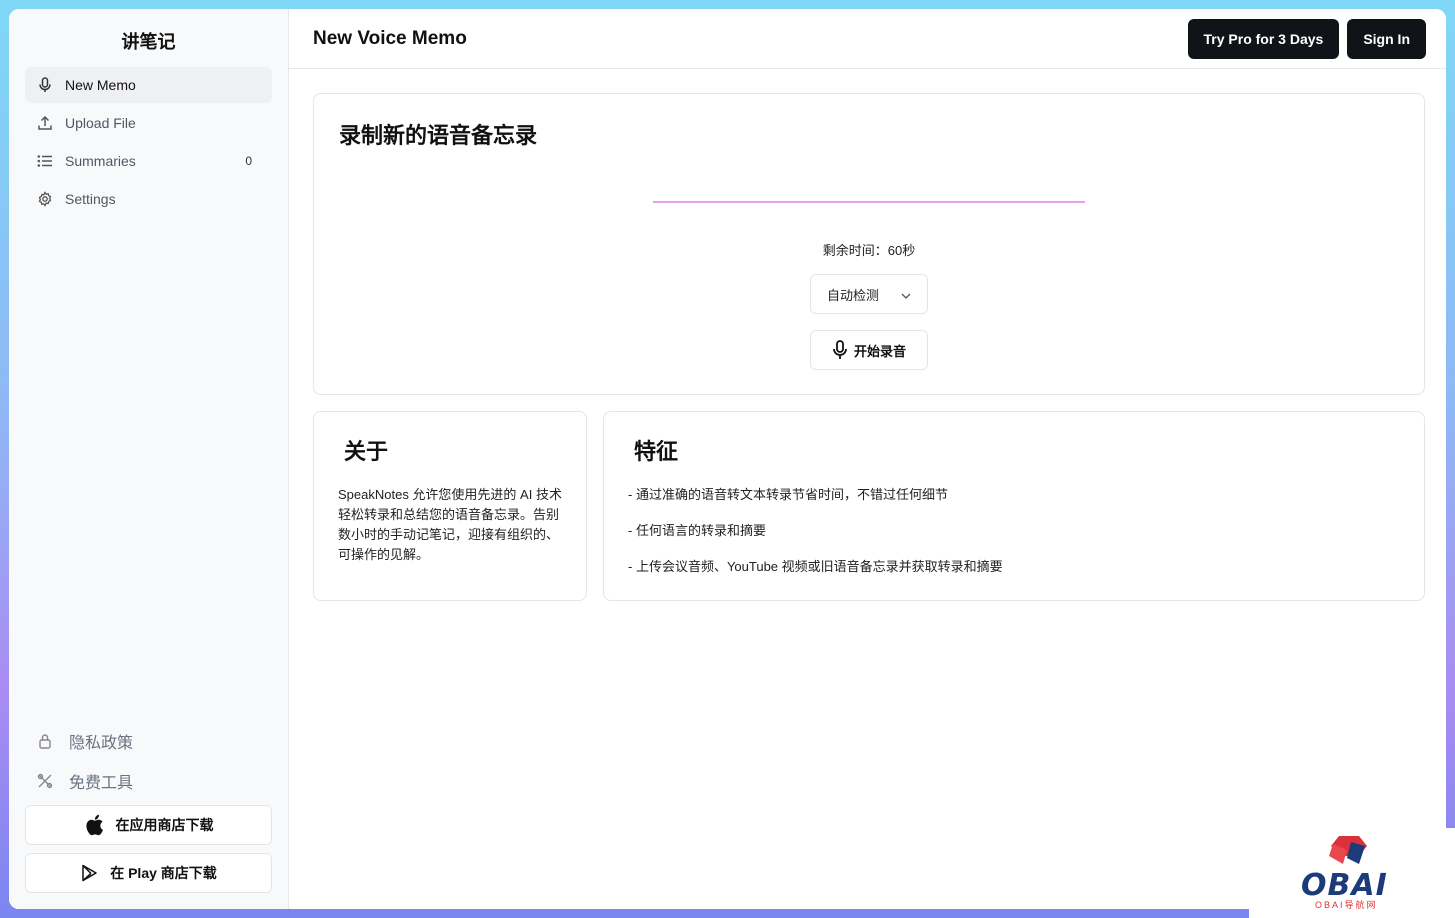  Describe the element at coordinates (45, 741) in the screenshot. I see `lock-icon` at that location.